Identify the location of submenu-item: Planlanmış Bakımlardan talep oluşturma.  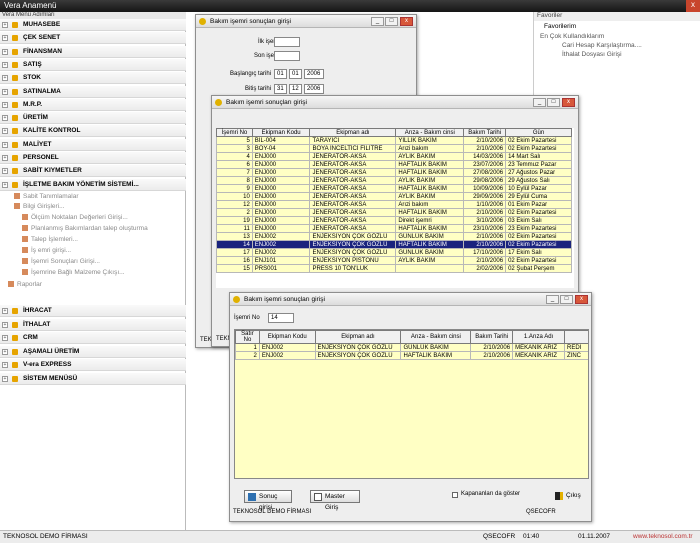
(85, 228).